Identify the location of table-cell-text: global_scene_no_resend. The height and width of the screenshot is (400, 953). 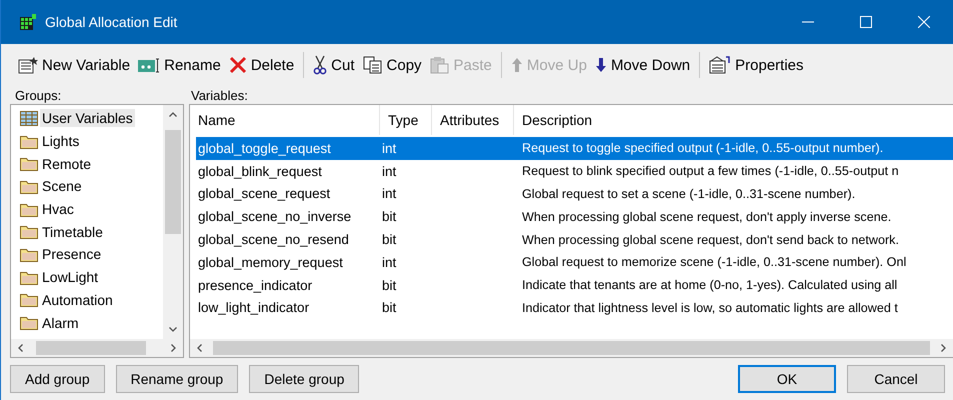
(273, 240).